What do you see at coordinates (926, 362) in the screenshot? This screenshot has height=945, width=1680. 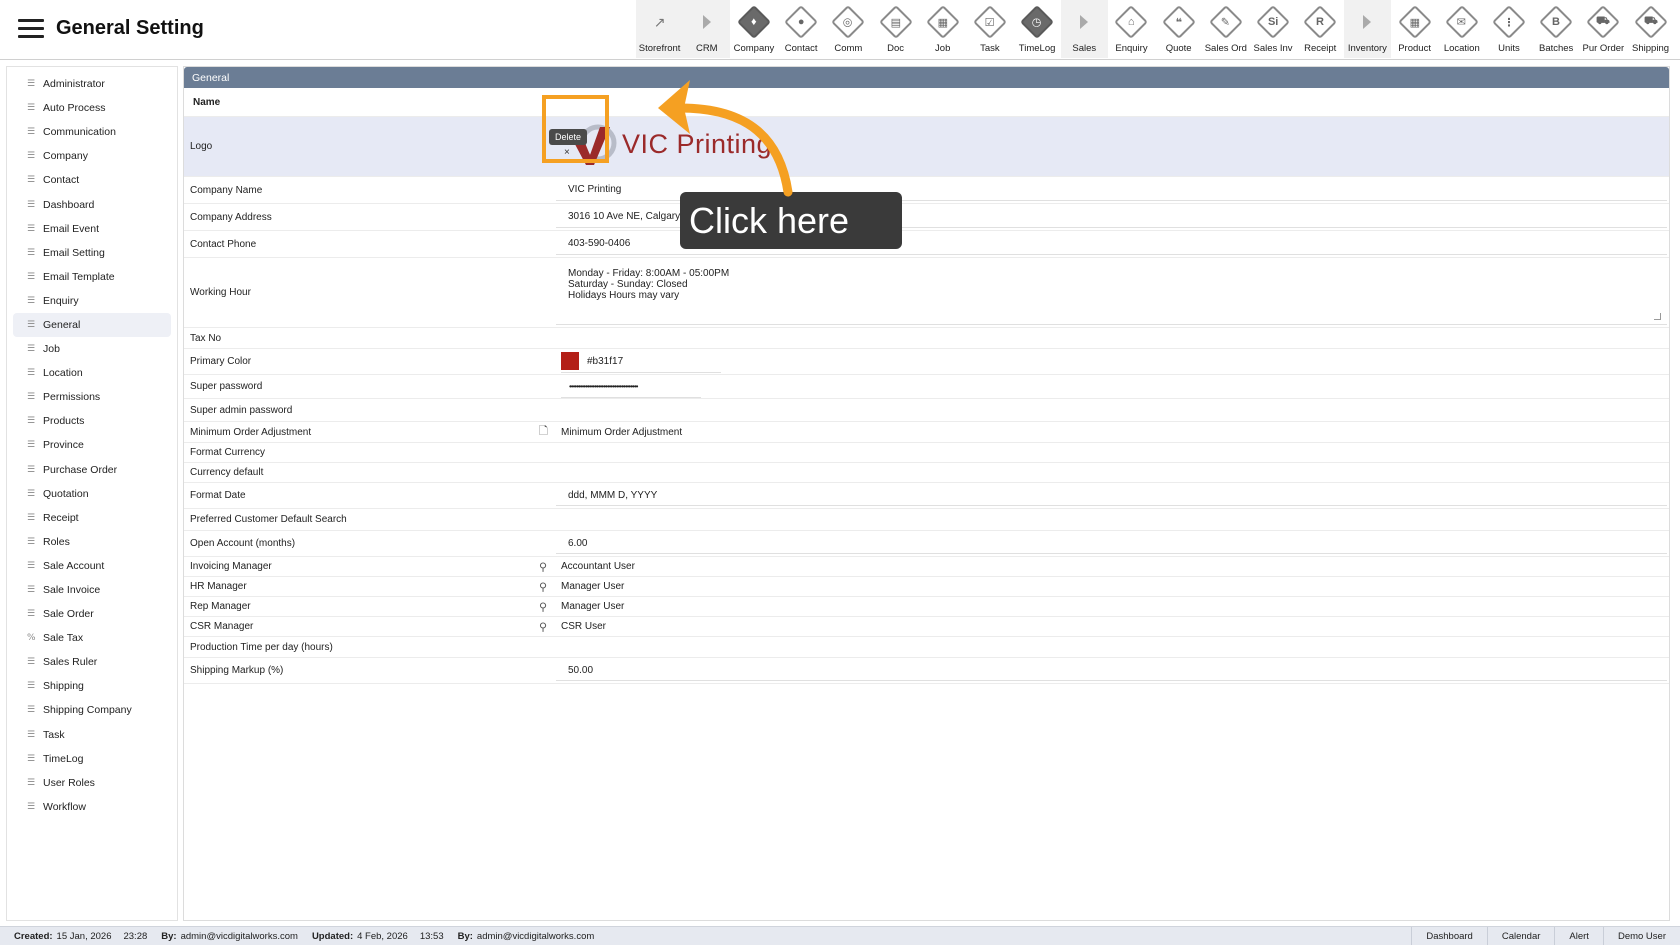 I see `primary-color-row: Primary Color #b31f17` at bounding box center [926, 362].